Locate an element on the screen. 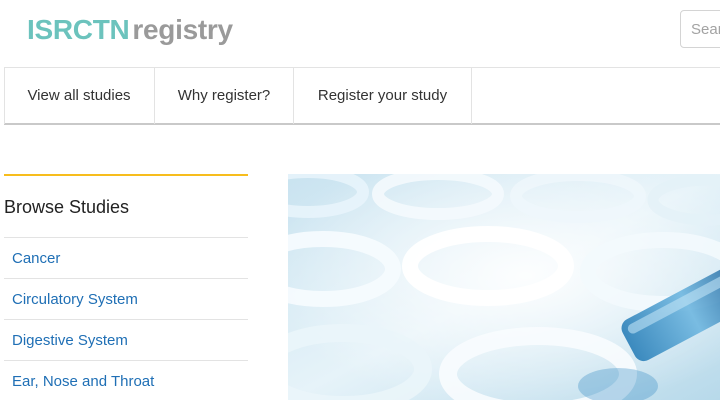 The image size is (720, 400). search-input is located at coordinates (700, 29).